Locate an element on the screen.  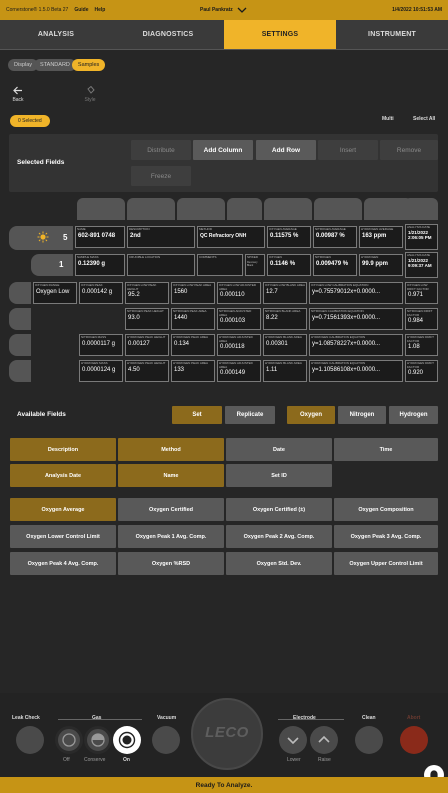
grid-cell: HYDROGEN ADJUSTED AREA 0.000149 is located at coordinates (239, 371).